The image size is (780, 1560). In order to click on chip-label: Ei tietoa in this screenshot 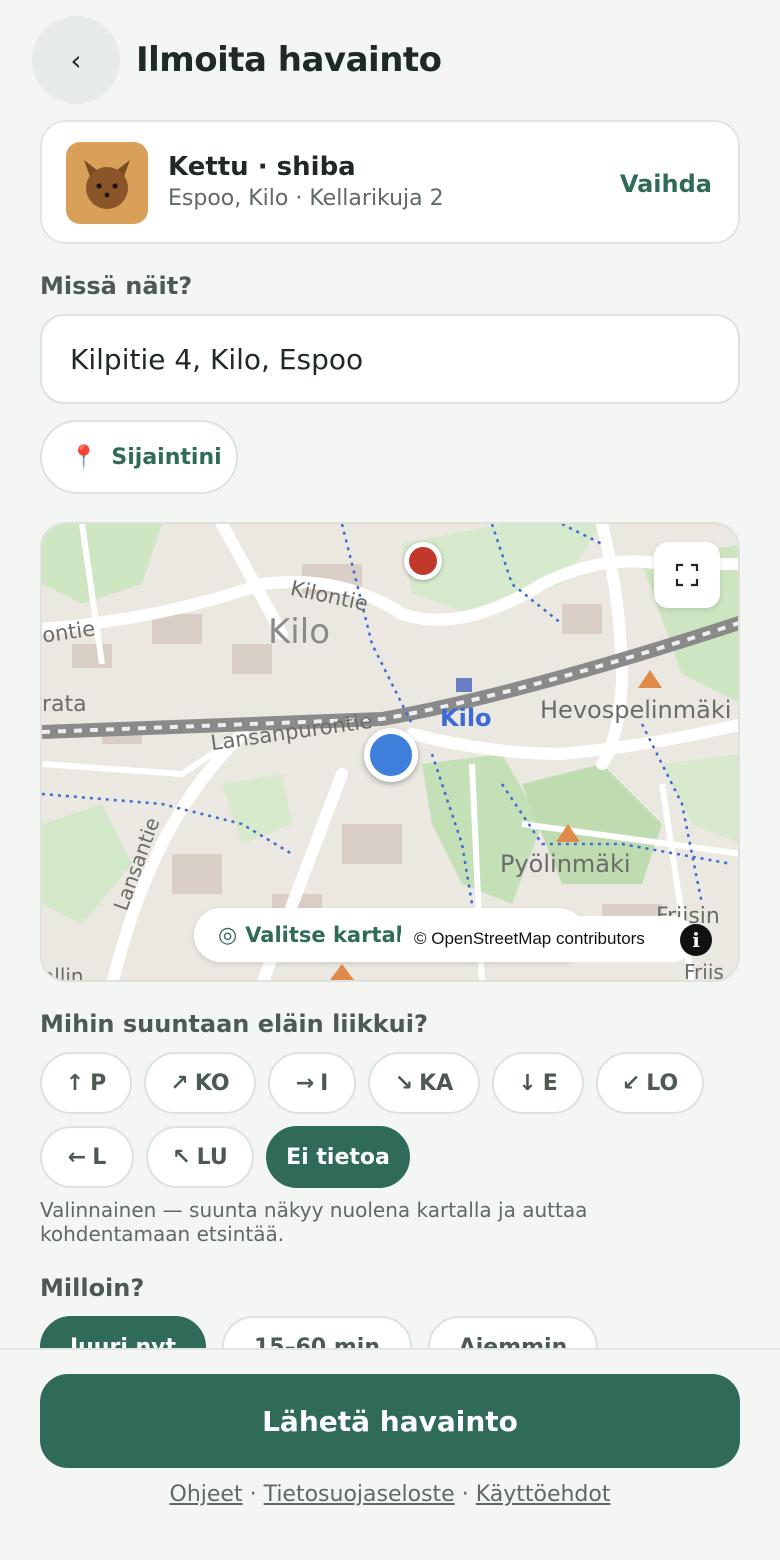, I will do `click(338, 1157)`.